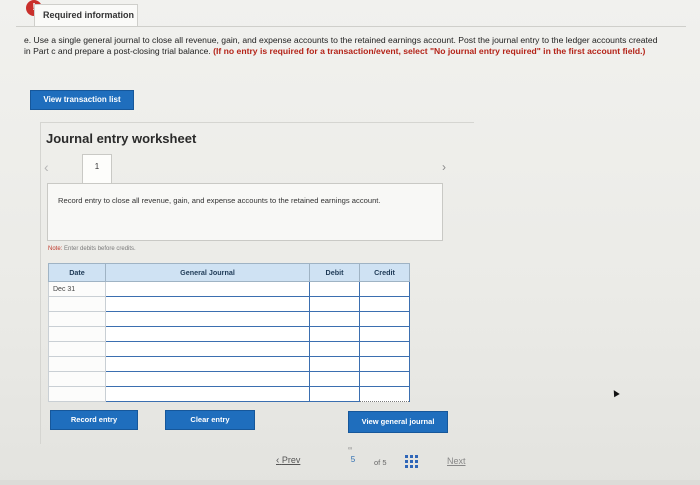 The width and height of the screenshot is (700, 485). I want to click on note-label: Note:, so click(55, 249).